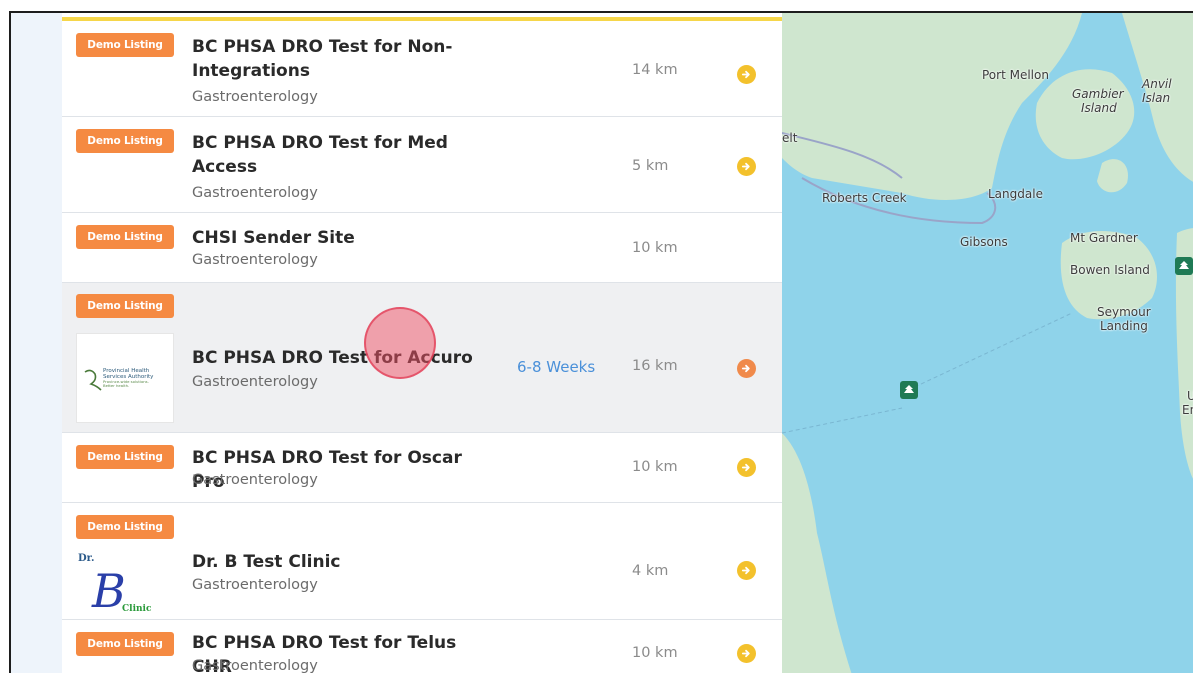 The image size is (1195, 673). Describe the element at coordinates (337, 59) in the screenshot. I see `listing-name: BC PHSA DRO Test for Non-Integrations` at that location.